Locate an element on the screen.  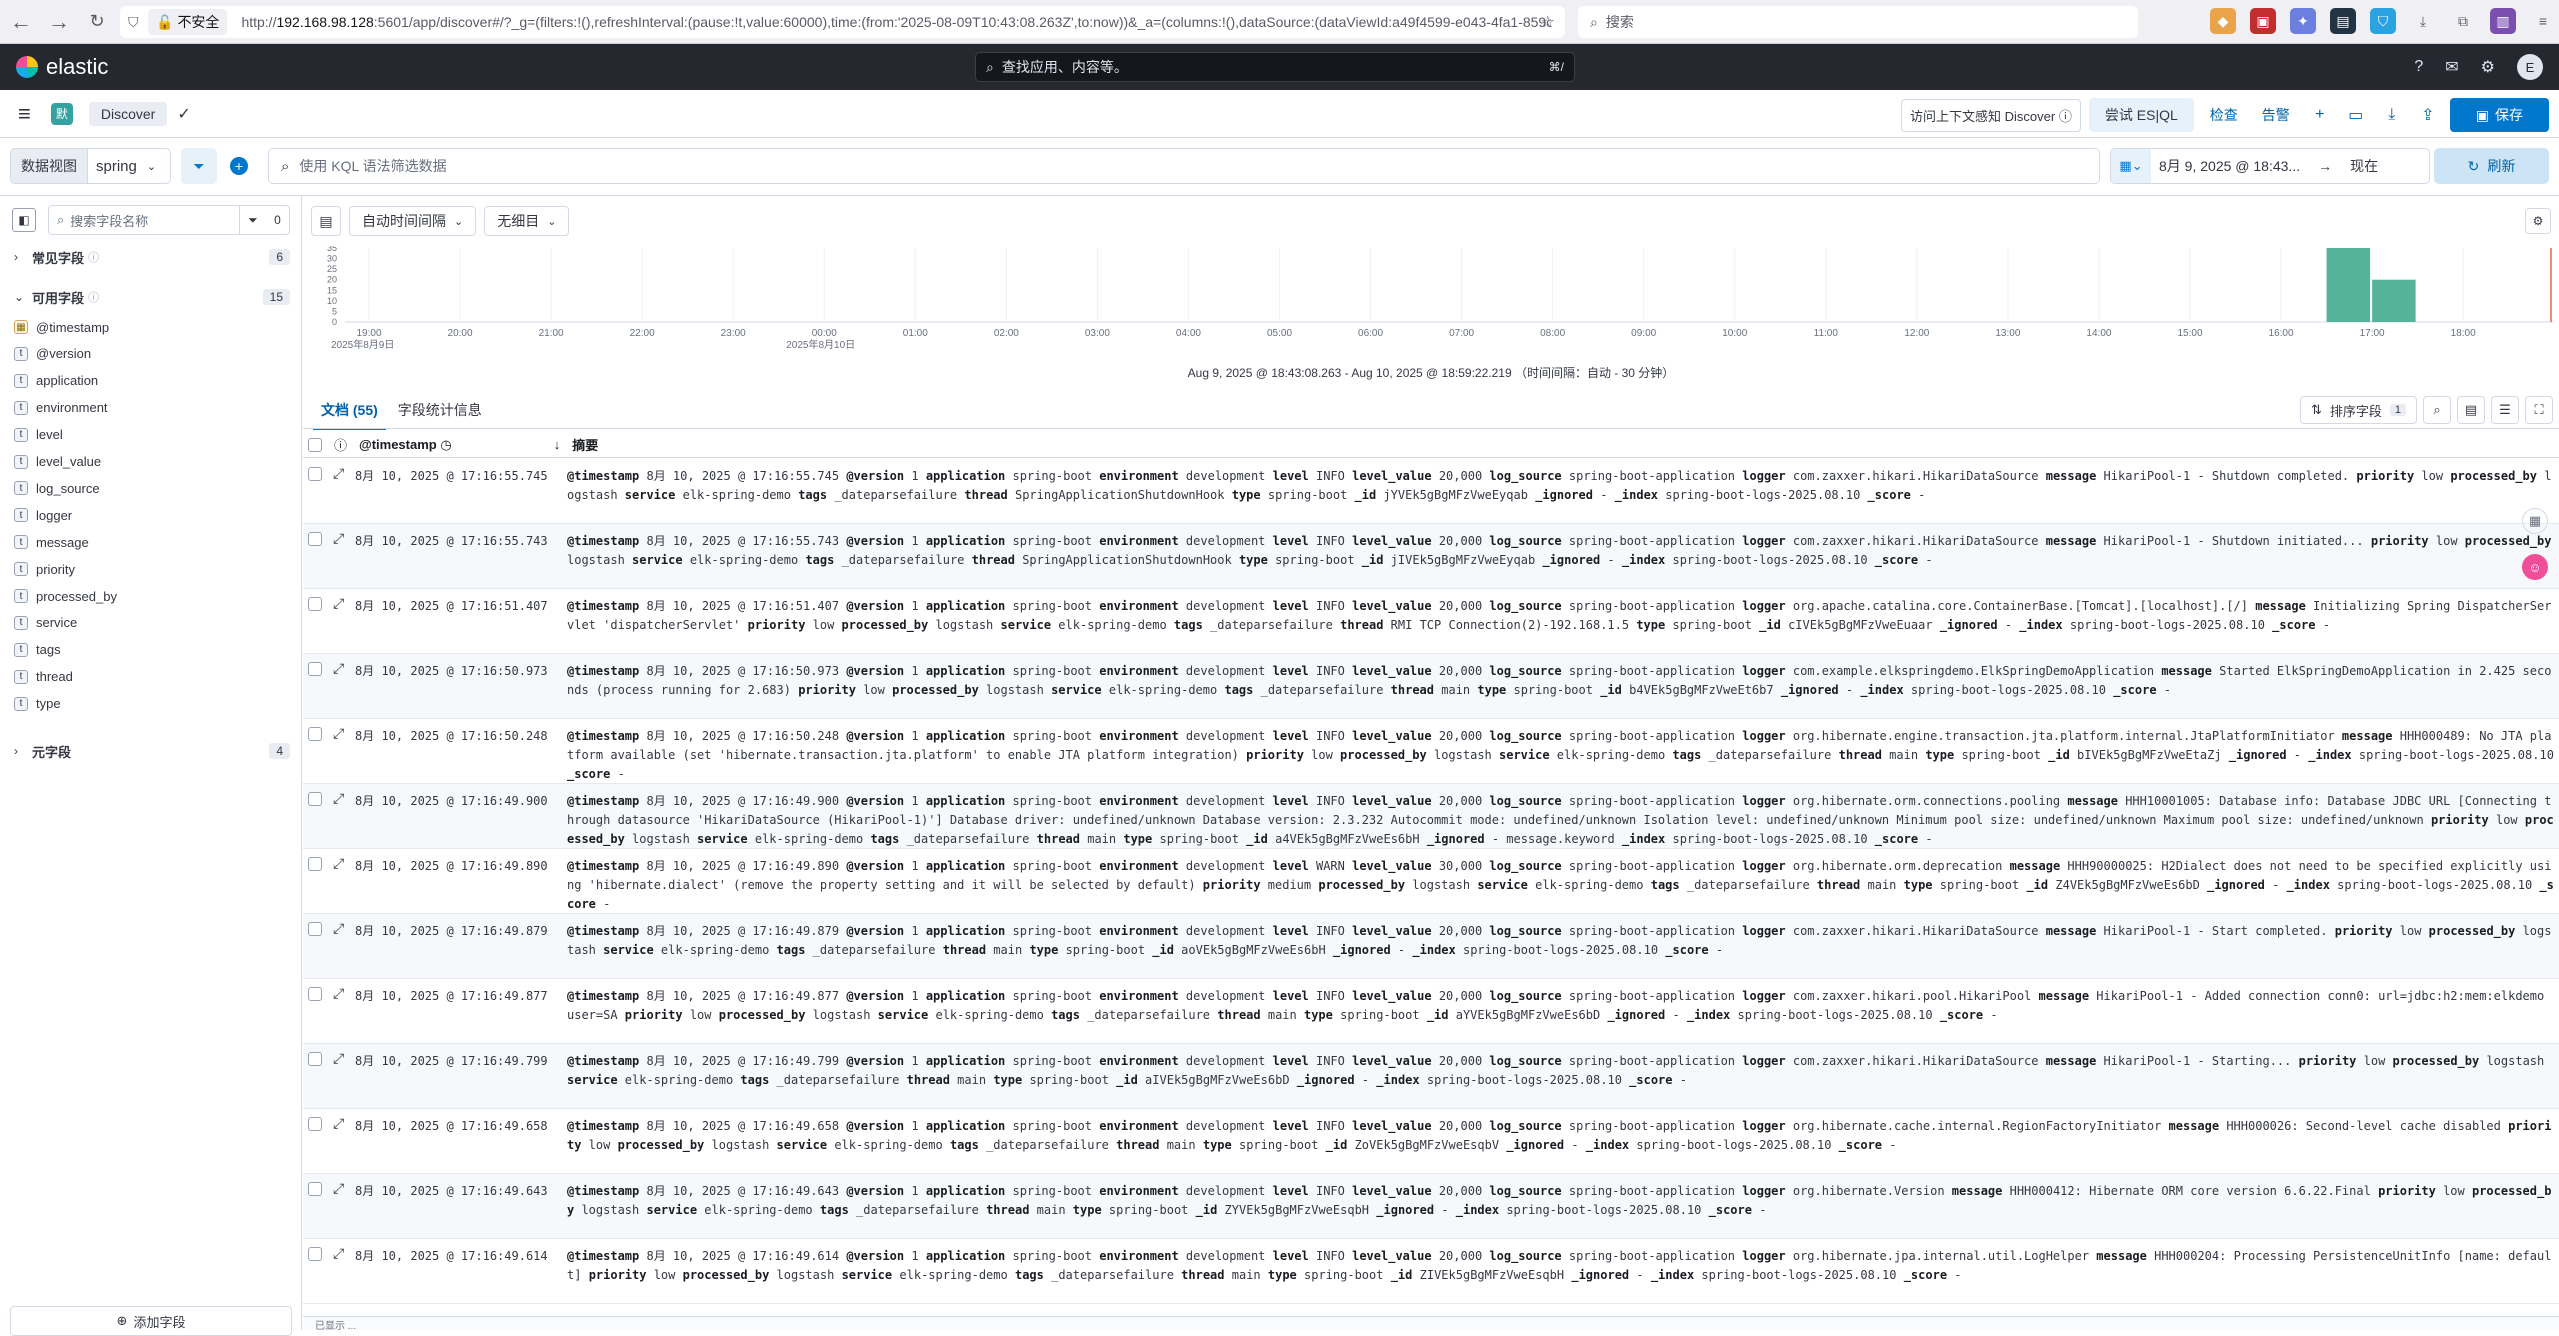
sort-desc-icon: ↓ is located at coordinates (557, 444).